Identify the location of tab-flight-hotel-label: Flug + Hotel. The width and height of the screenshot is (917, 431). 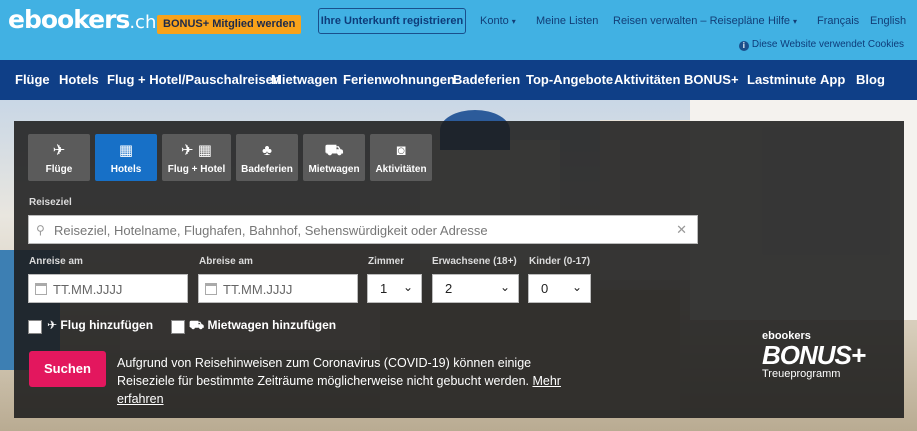
(196, 169).